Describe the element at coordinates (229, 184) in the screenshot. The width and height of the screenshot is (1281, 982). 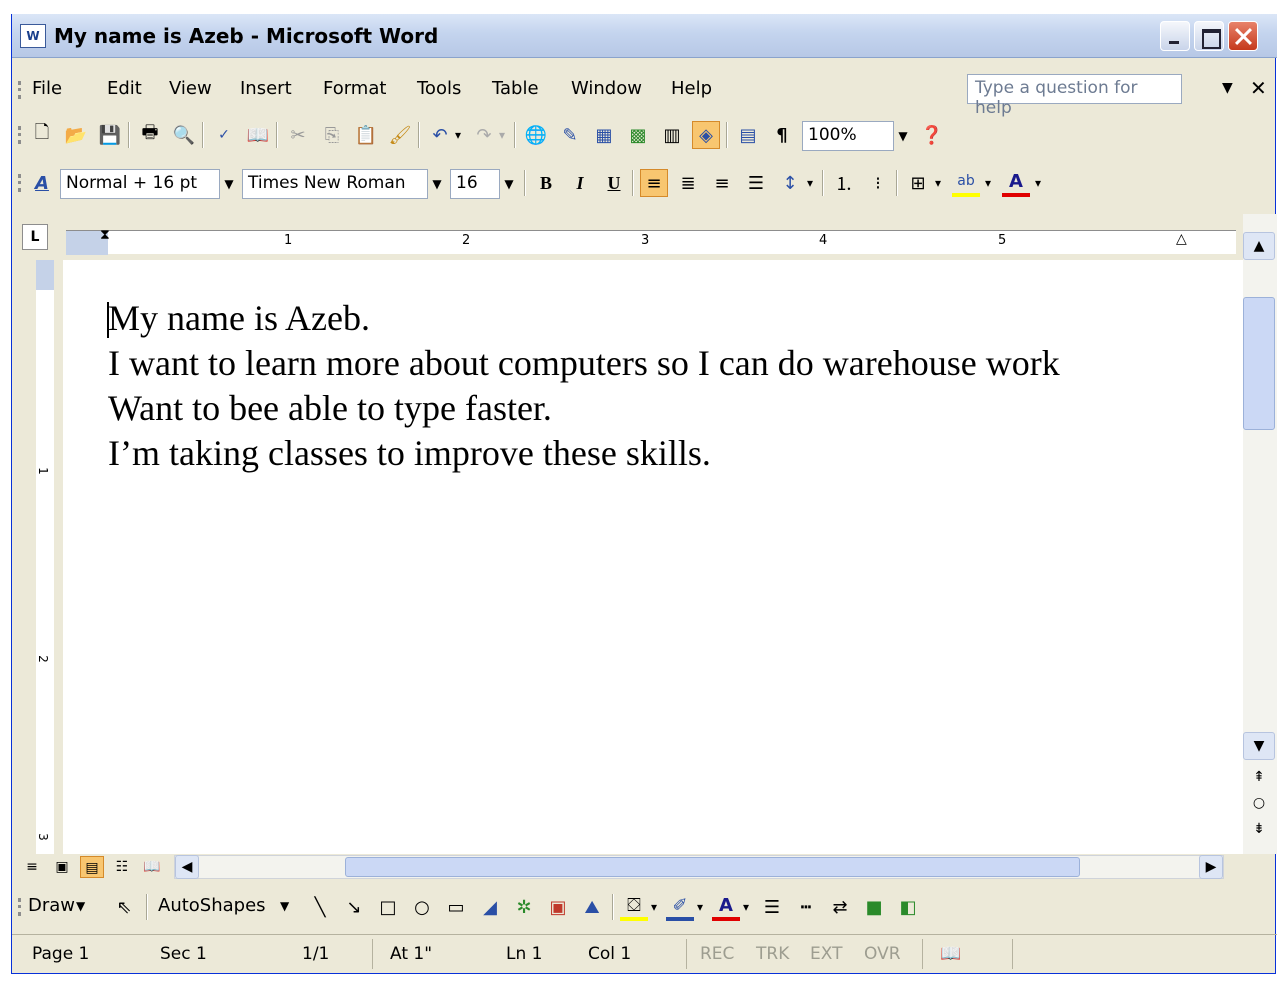
I see `style-dropdown-icon: ▼` at that location.